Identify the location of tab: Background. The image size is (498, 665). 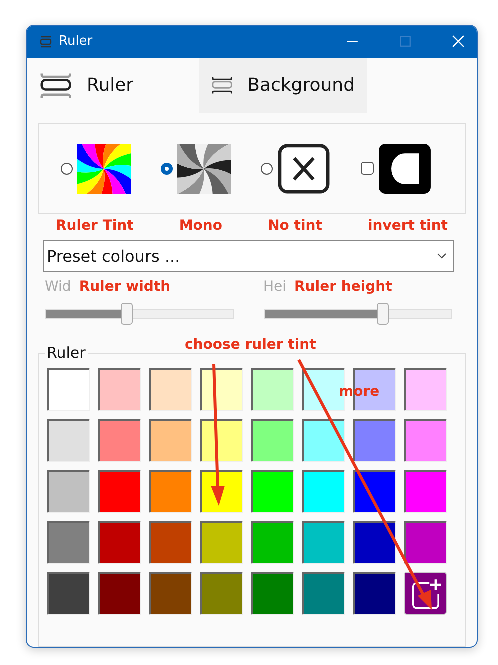
(283, 85).